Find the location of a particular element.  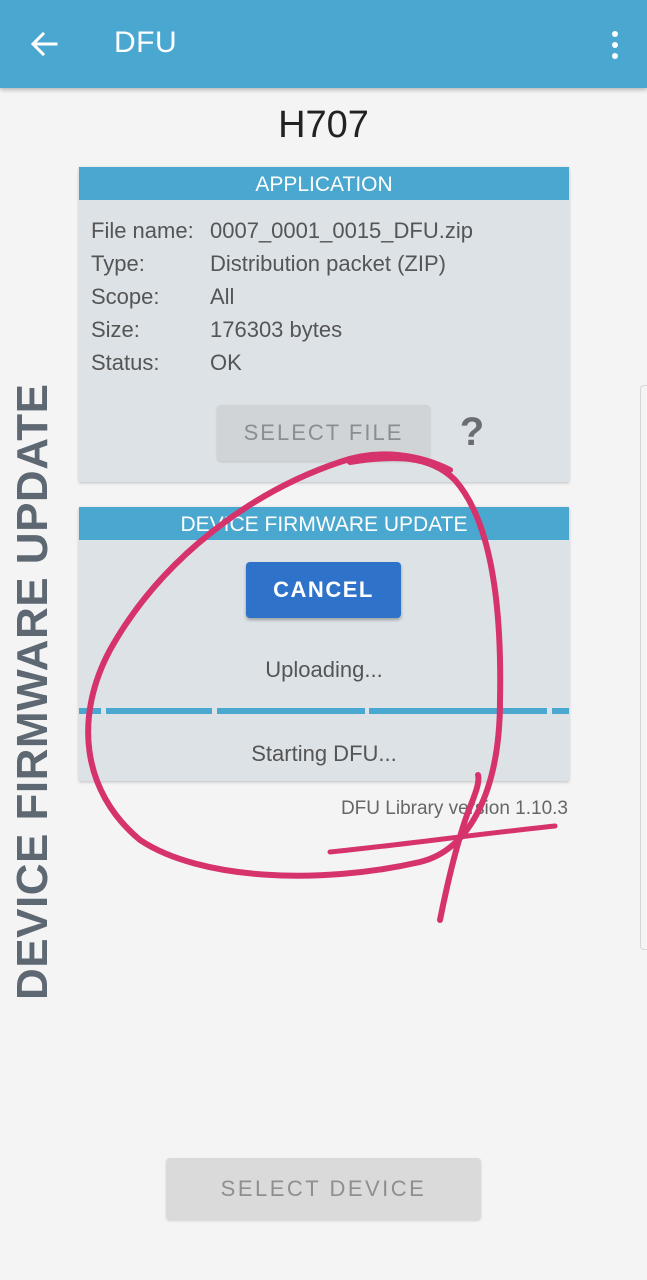

app-title: DFU is located at coordinates (146, 42).